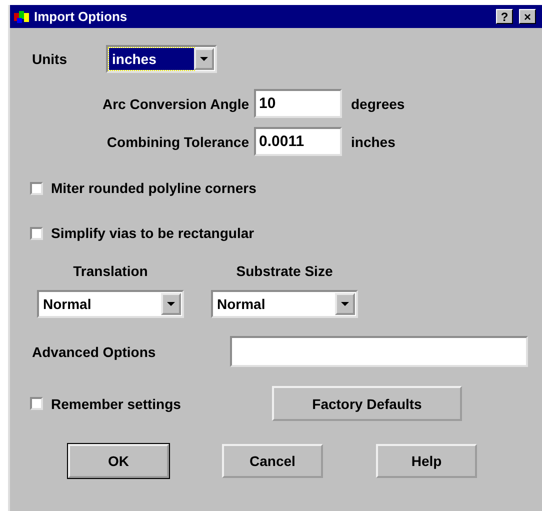 This screenshot has width=542, height=511. I want to click on input-field, so click(379, 351).